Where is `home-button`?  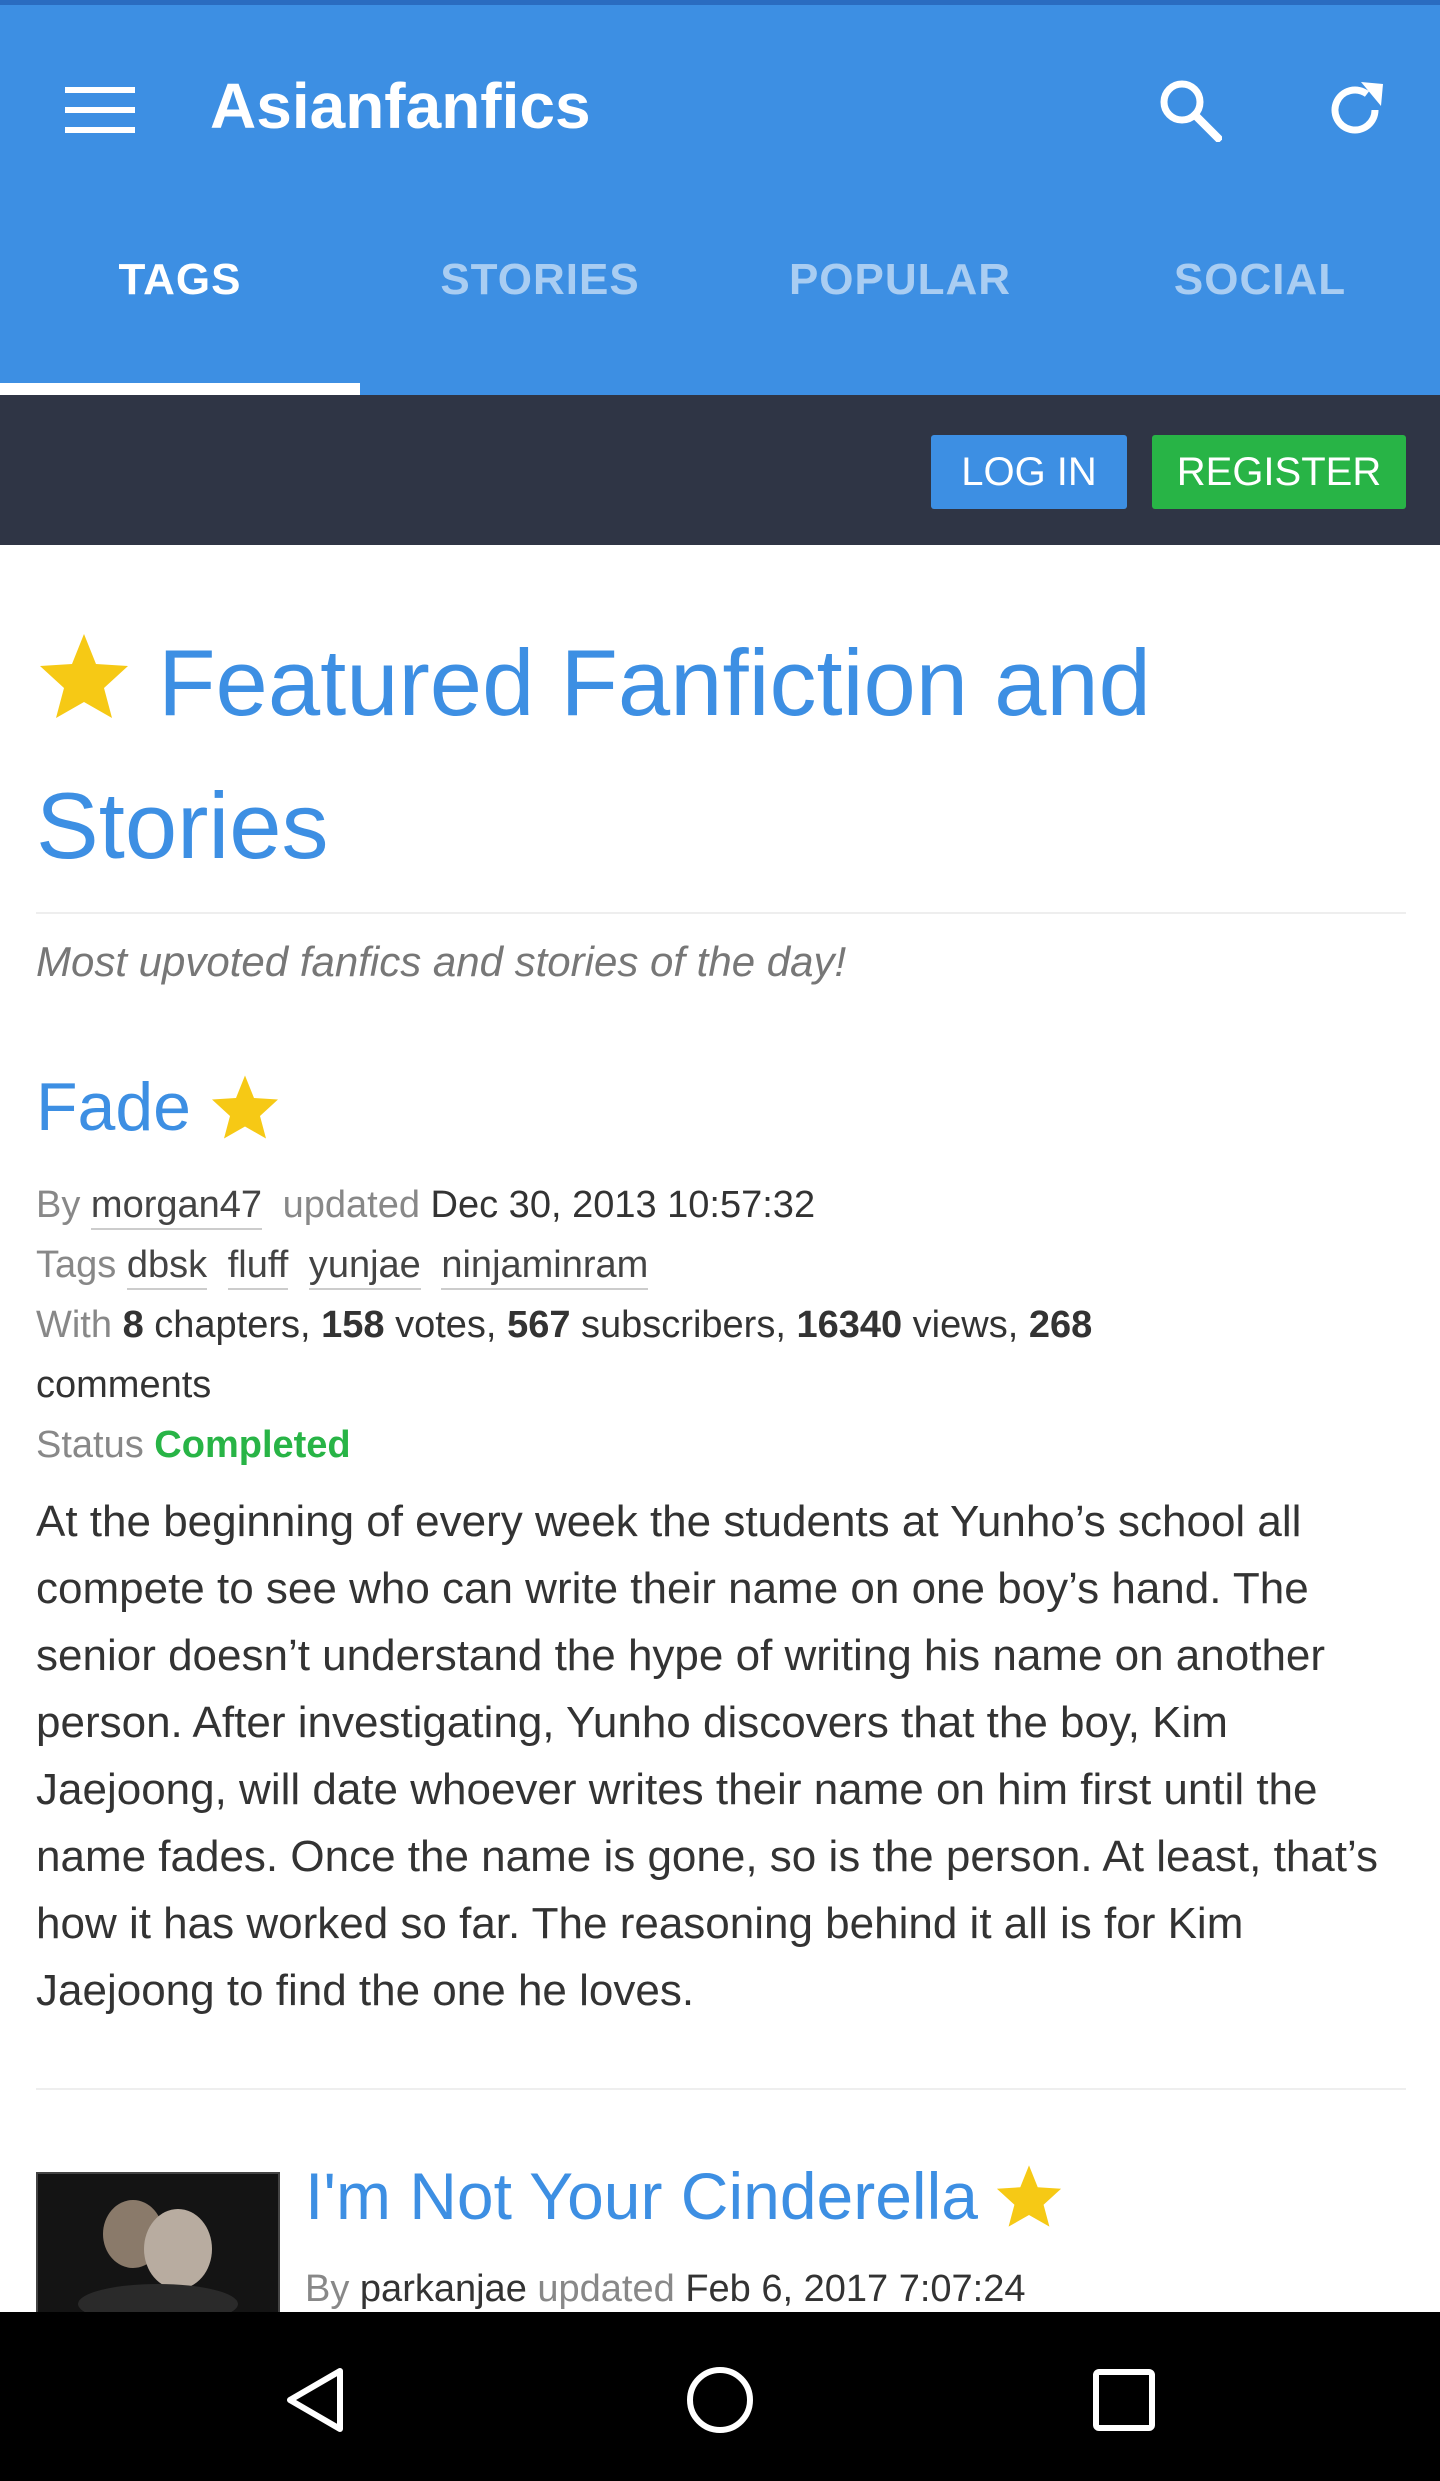
home-button is located at coordinates (720, 2400).